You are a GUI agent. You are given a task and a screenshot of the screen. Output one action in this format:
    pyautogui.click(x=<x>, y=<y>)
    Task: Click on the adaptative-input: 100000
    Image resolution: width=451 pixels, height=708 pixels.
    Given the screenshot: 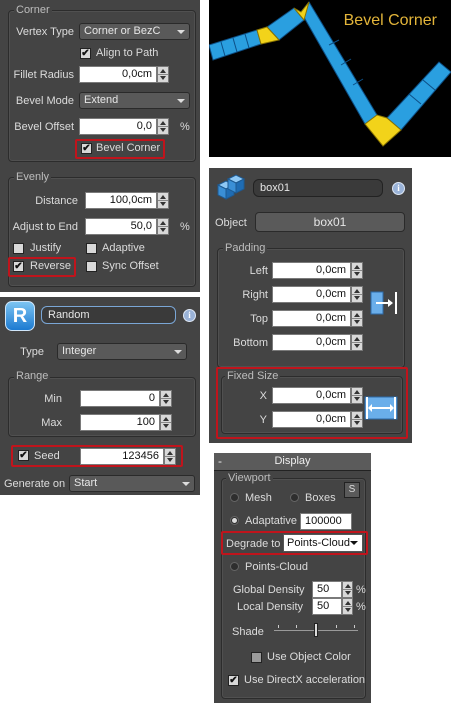 What is the action you would take?
    pyautogui.click(x=326, y=521)
    